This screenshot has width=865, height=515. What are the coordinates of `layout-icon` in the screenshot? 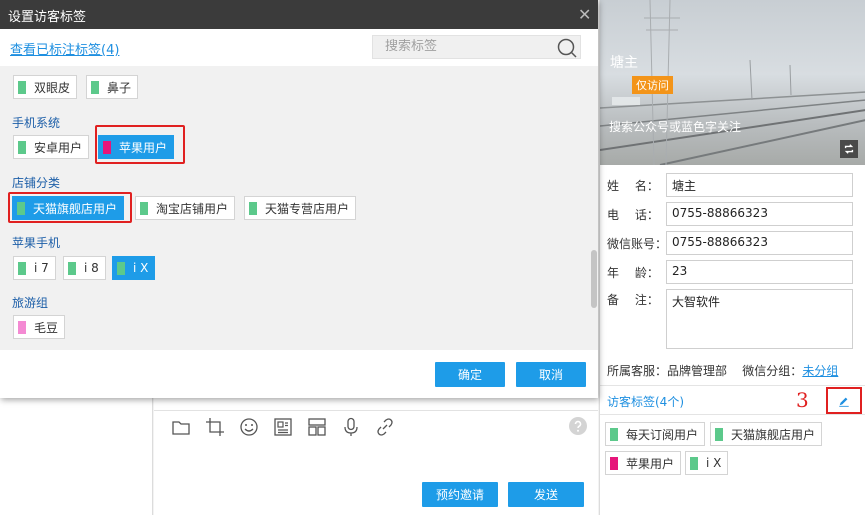 It's located at (317, 427).